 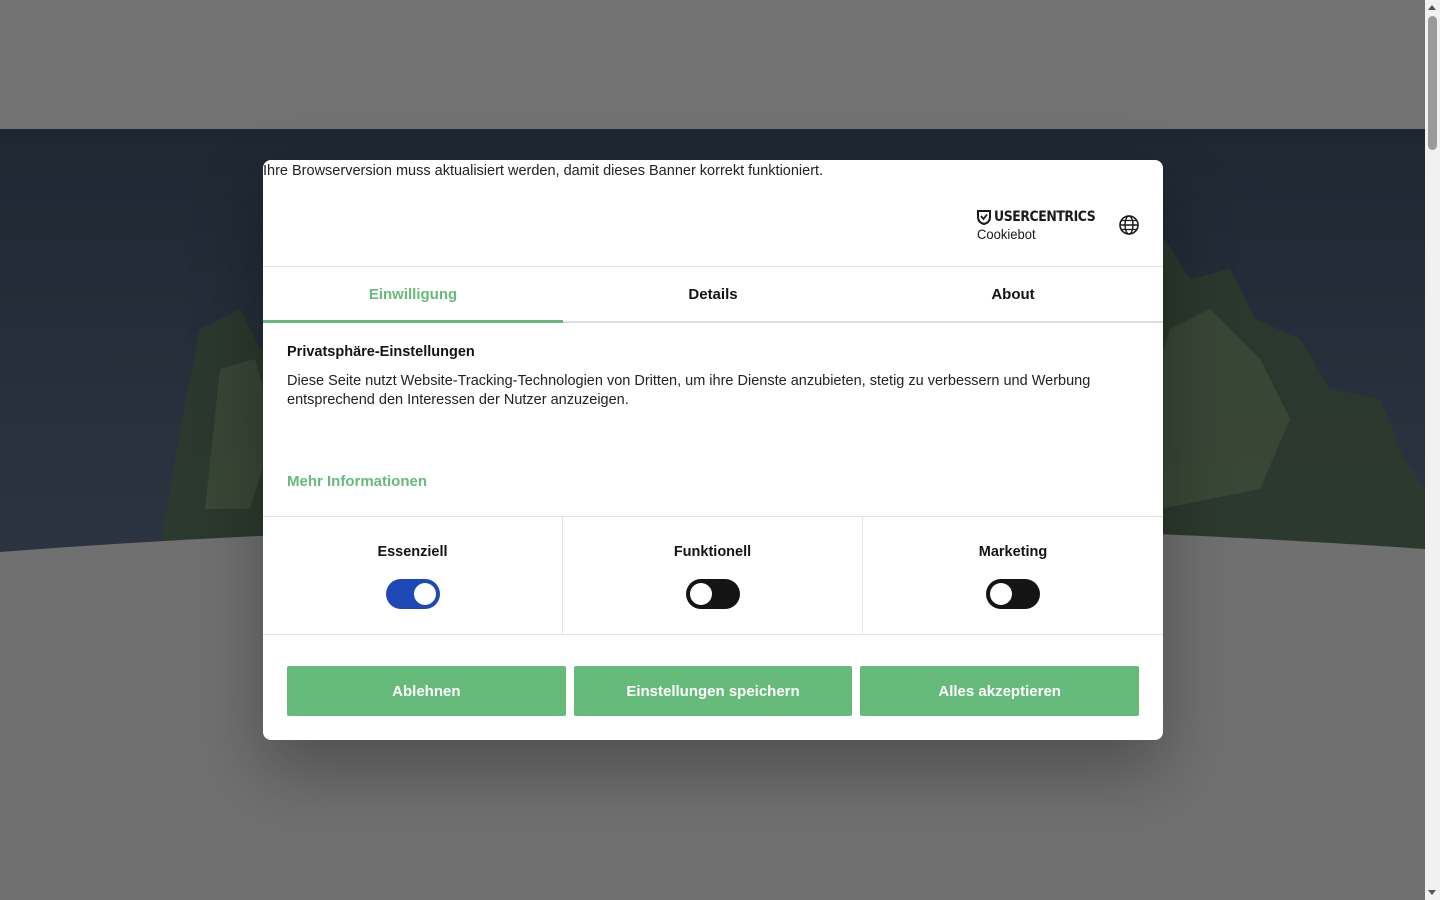 I want to click on scroll-up-arrow-icon, so click(x=1432, y=7).